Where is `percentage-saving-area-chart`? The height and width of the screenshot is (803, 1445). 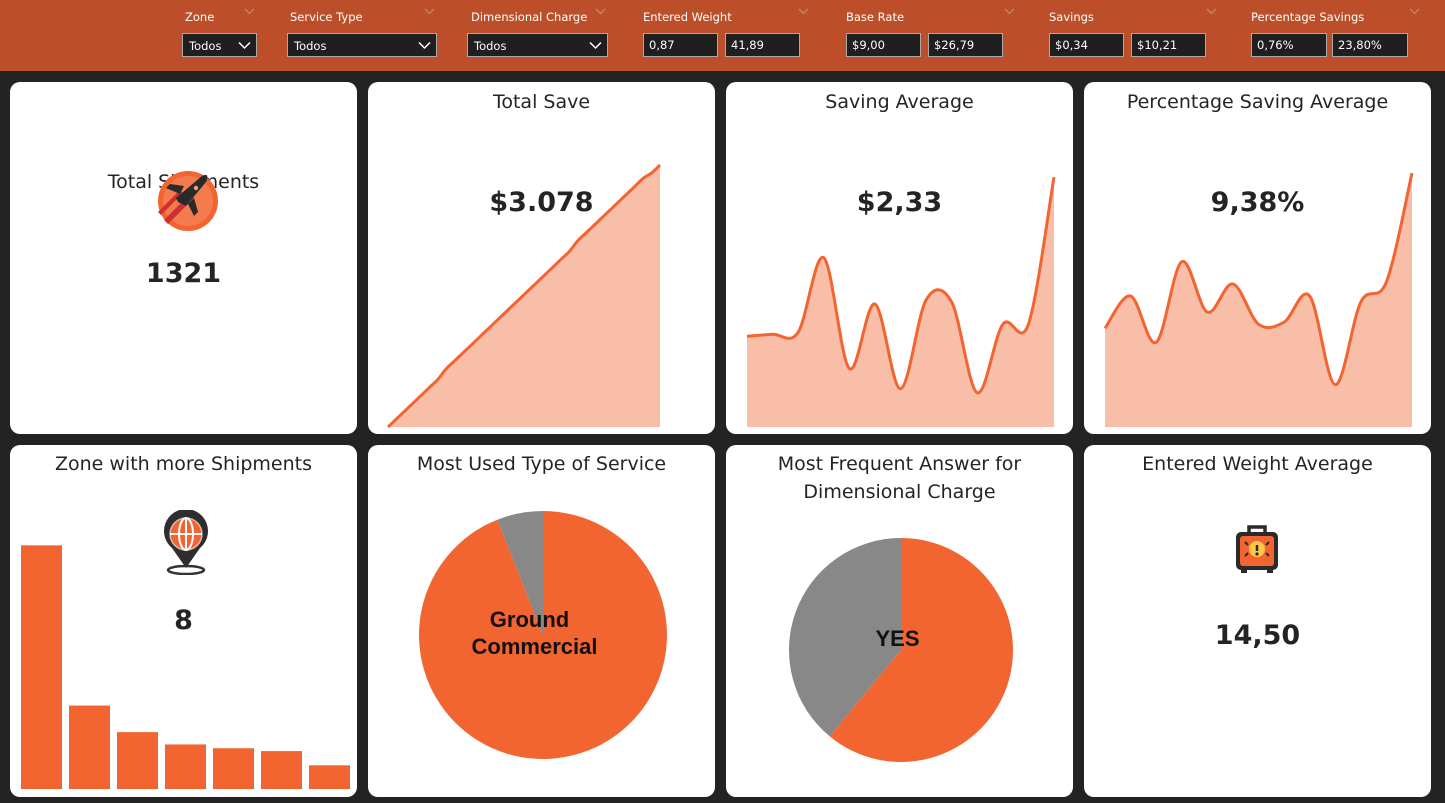
percentage-saving-area-chart is located at coordinates (1258, 299).